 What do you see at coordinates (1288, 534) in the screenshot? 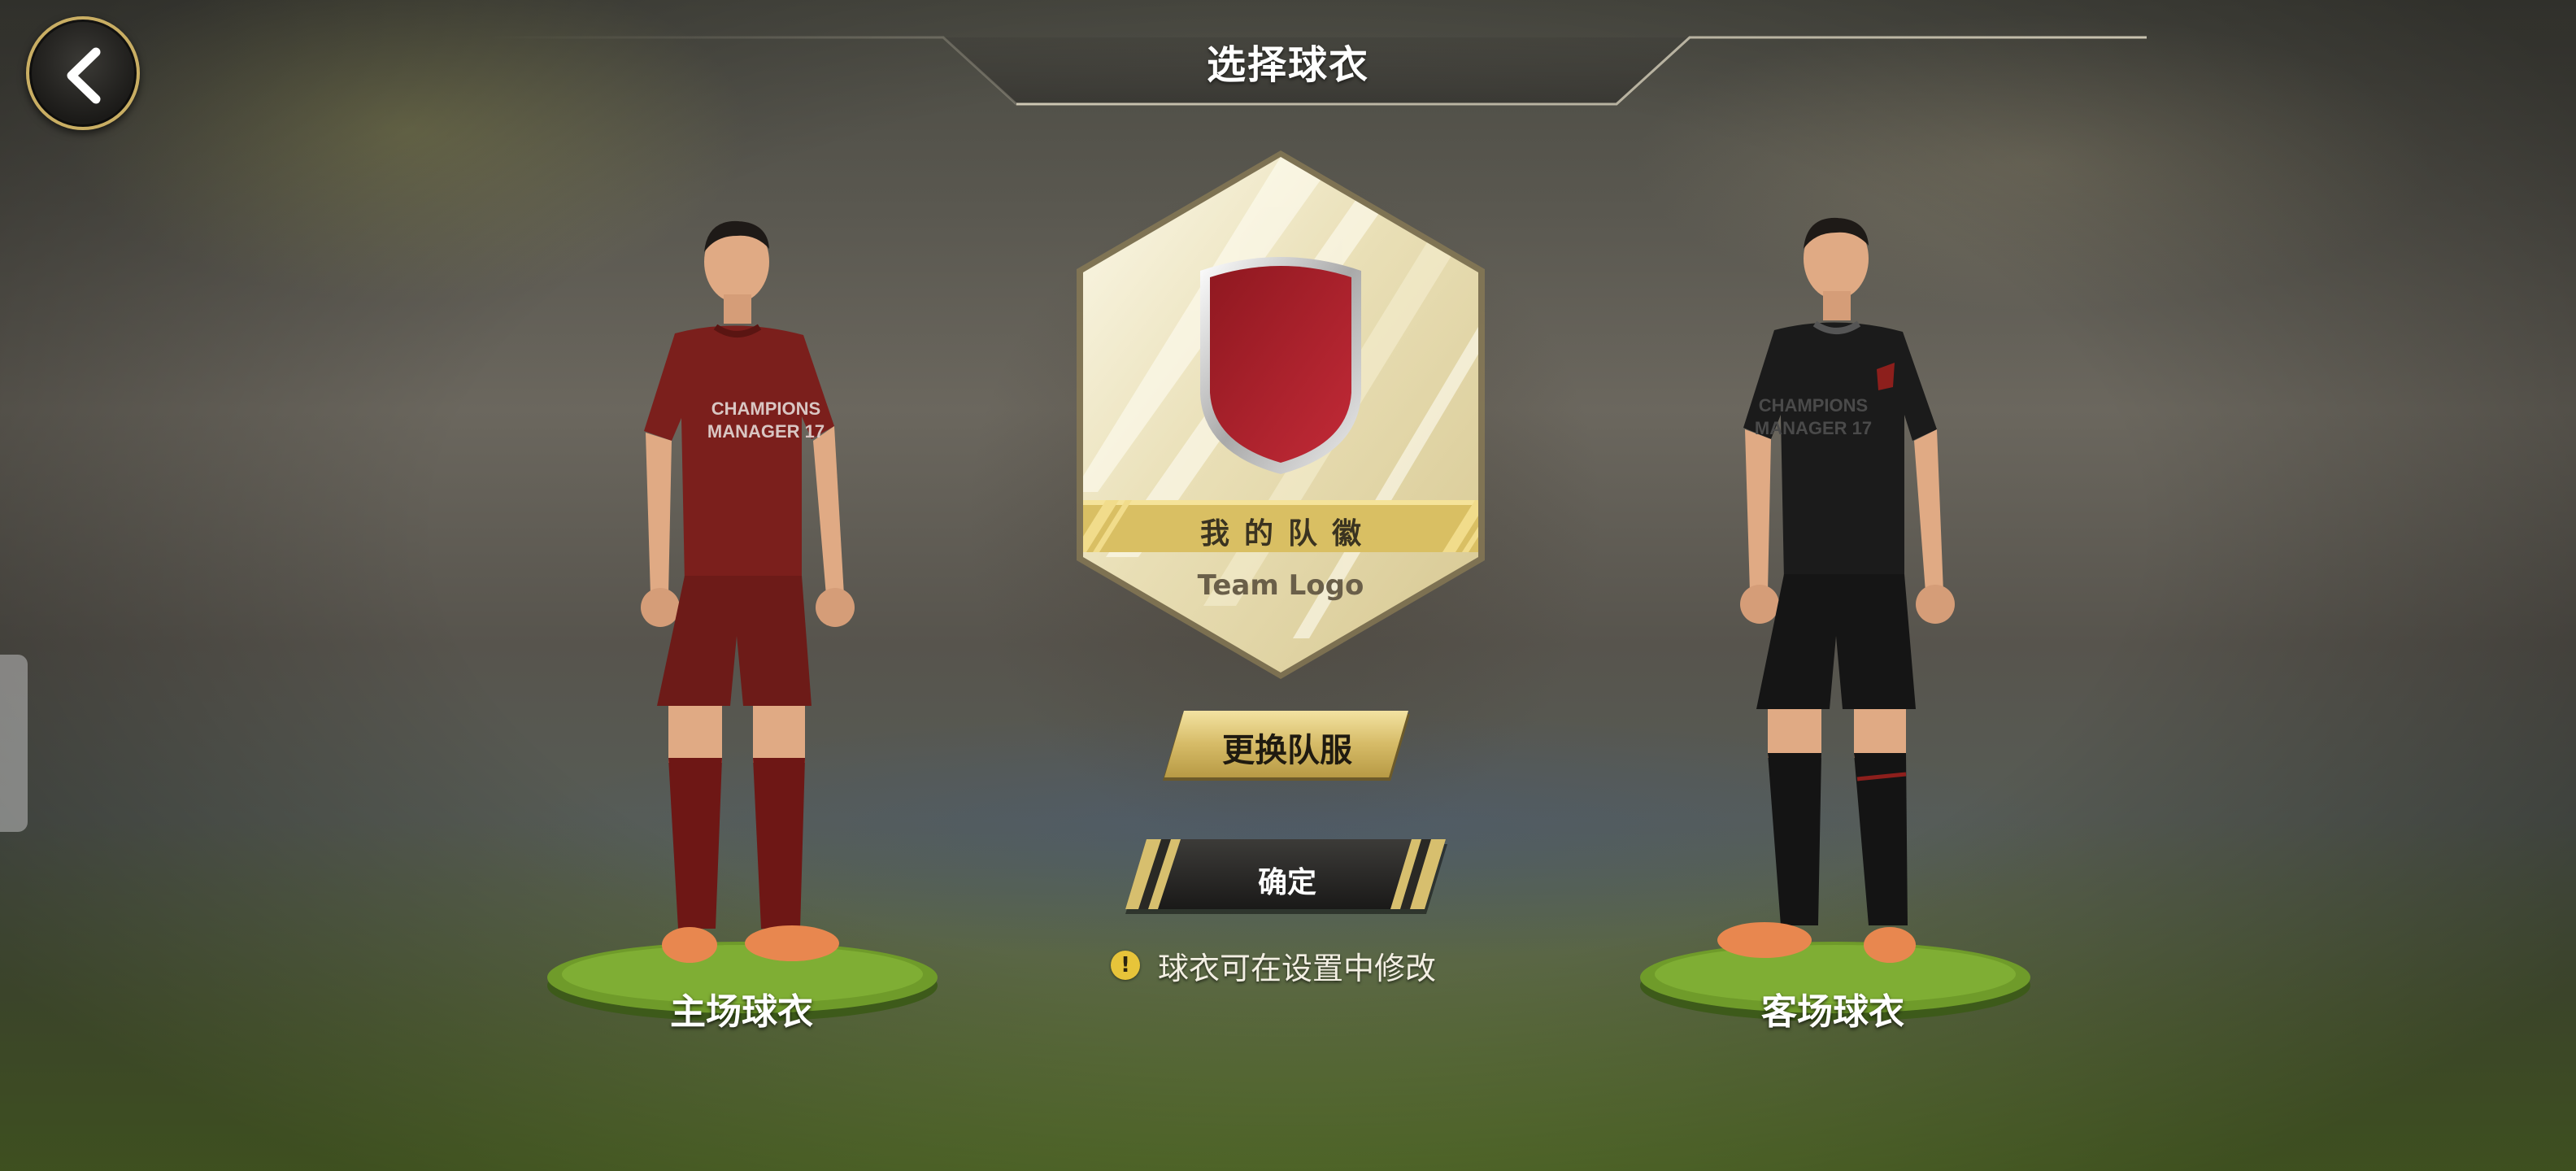
I see `team-logo-title: 我的队徽` at bounding box center [1288, 534].